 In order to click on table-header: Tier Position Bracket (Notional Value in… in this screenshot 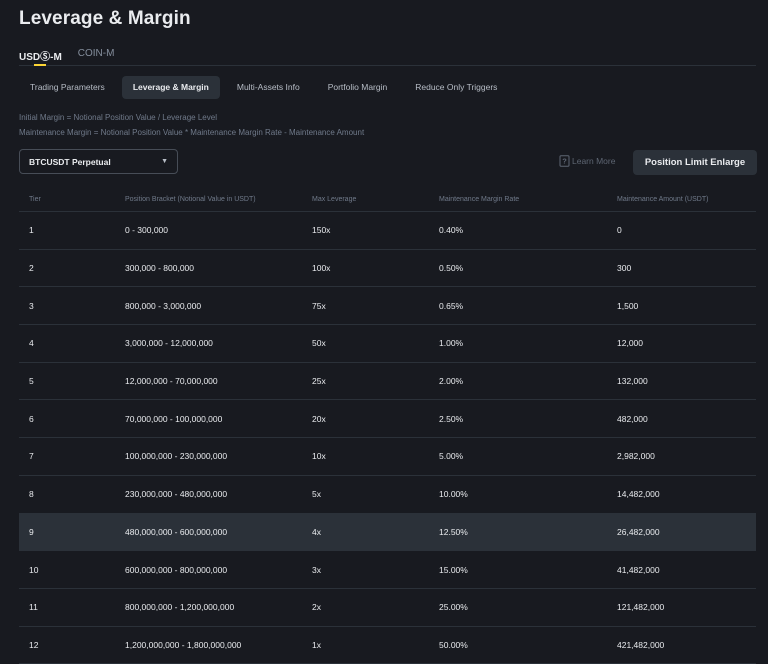, I will do `click(387, 200)`.